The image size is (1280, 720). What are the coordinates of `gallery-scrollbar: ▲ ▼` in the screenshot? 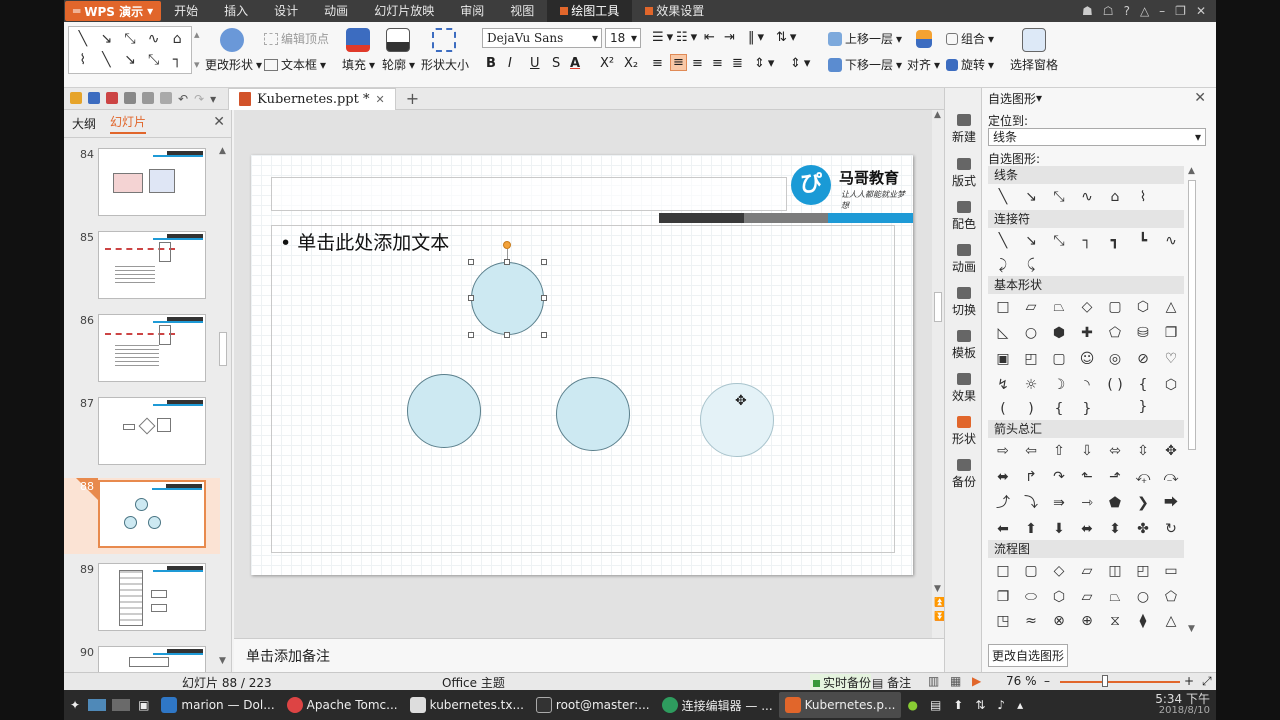 It's located at (1192, 401).